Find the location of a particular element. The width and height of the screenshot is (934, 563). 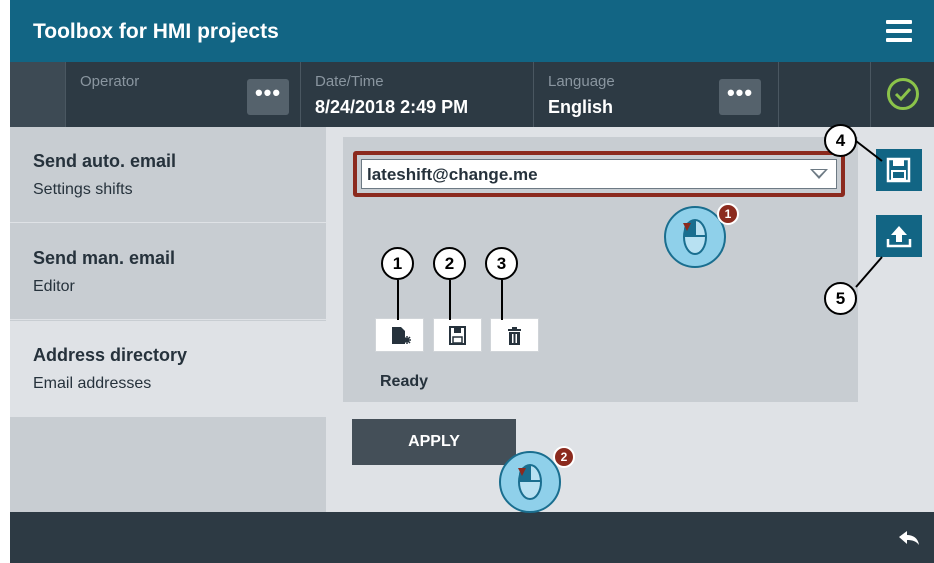

footer-bar is located at coordinates (472, 537).